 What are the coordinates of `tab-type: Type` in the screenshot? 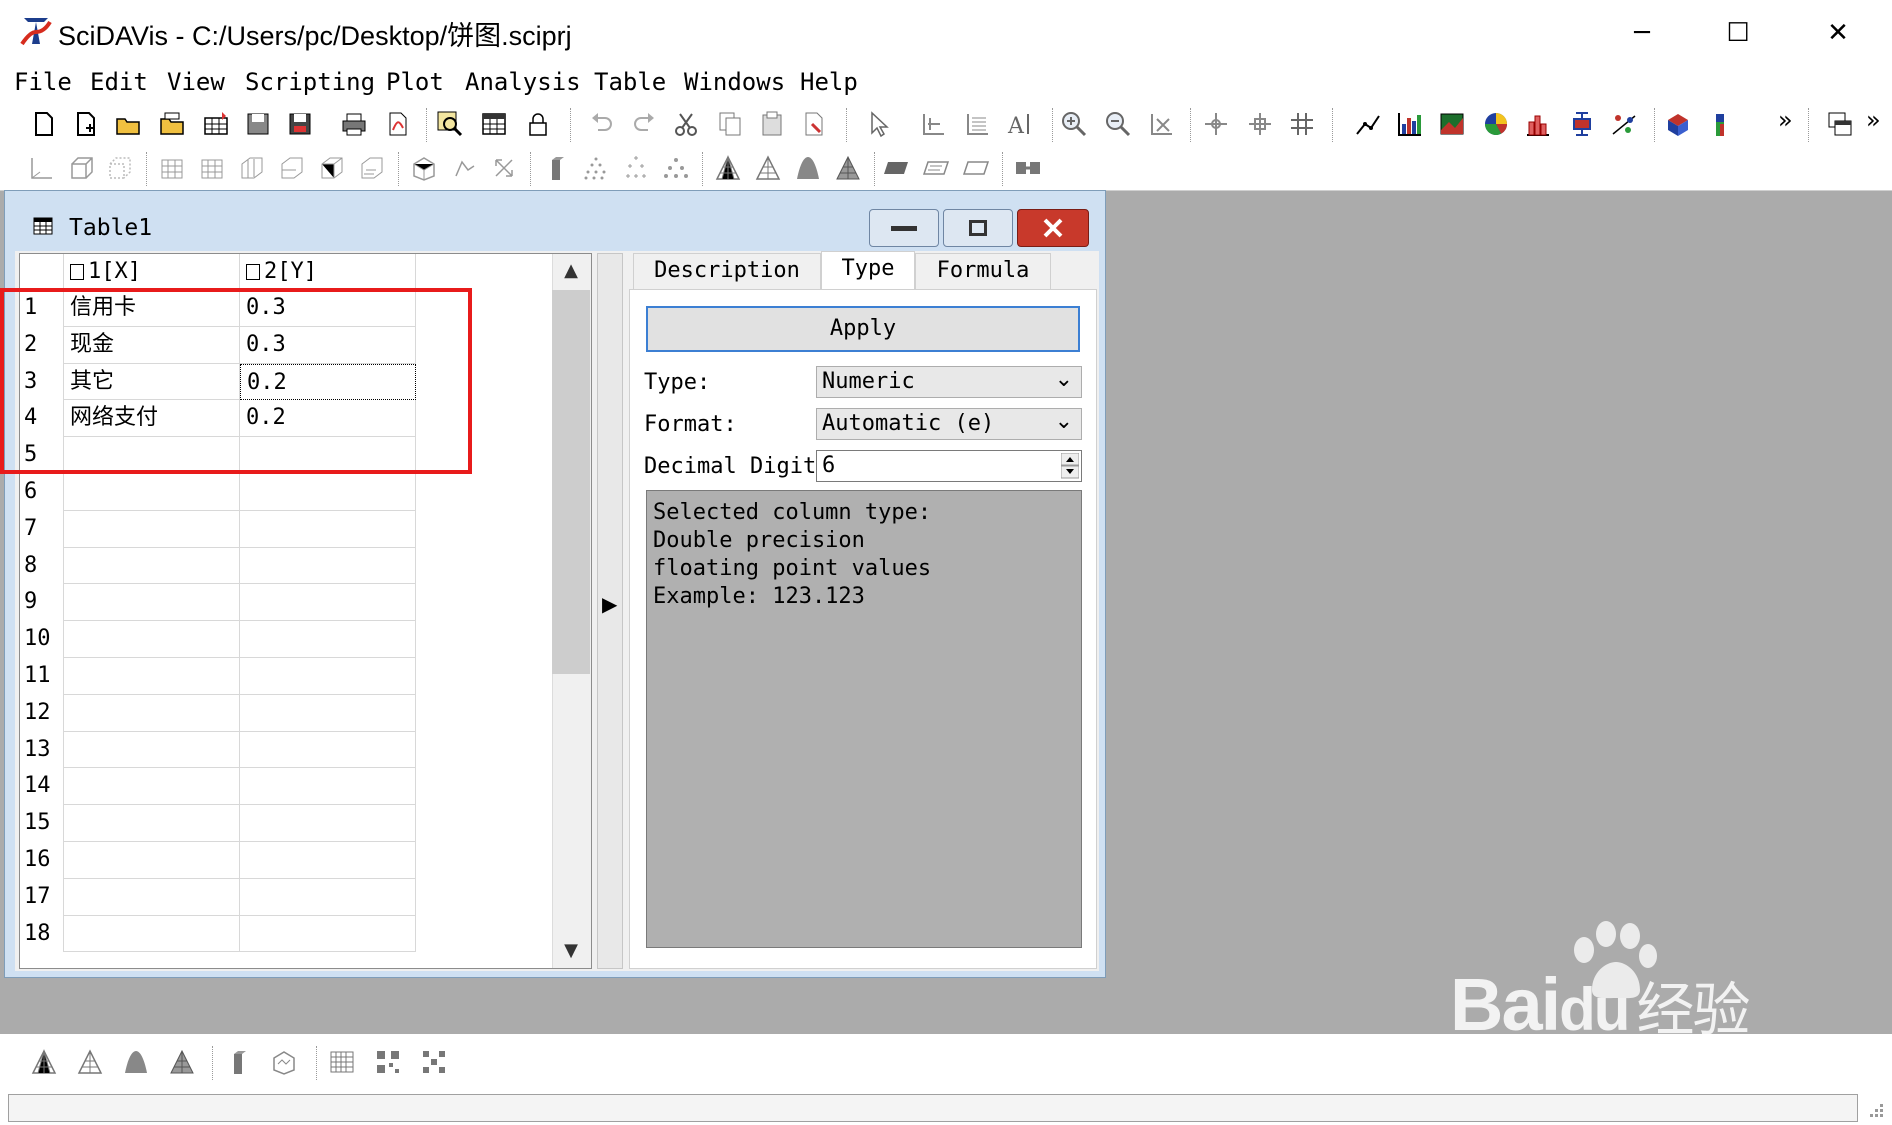 It's located at (868, 270).